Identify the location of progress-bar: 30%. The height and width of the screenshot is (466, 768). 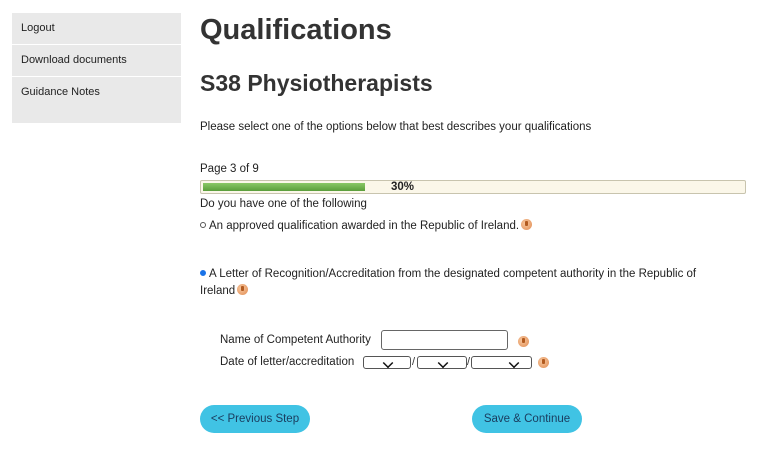
(473, 187).